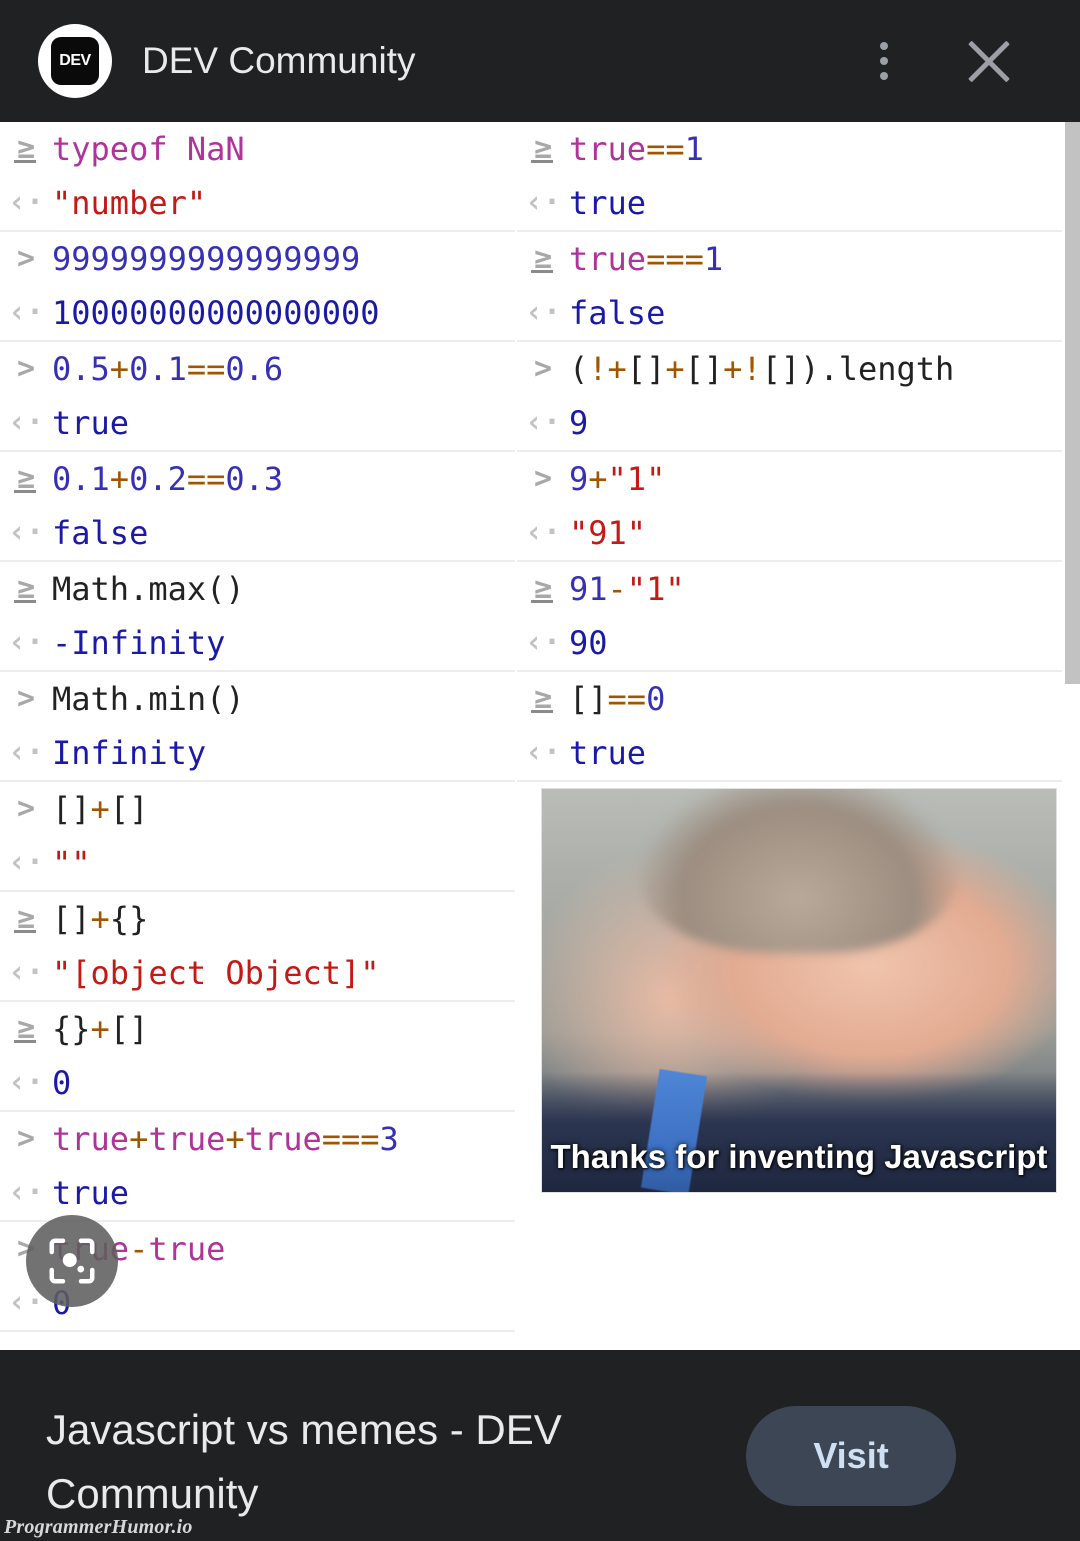 Image resolution: width=1080 pixels, height=1541 pixels. I want to click on console-input-line: ≥ true===1, so click(789, 259).